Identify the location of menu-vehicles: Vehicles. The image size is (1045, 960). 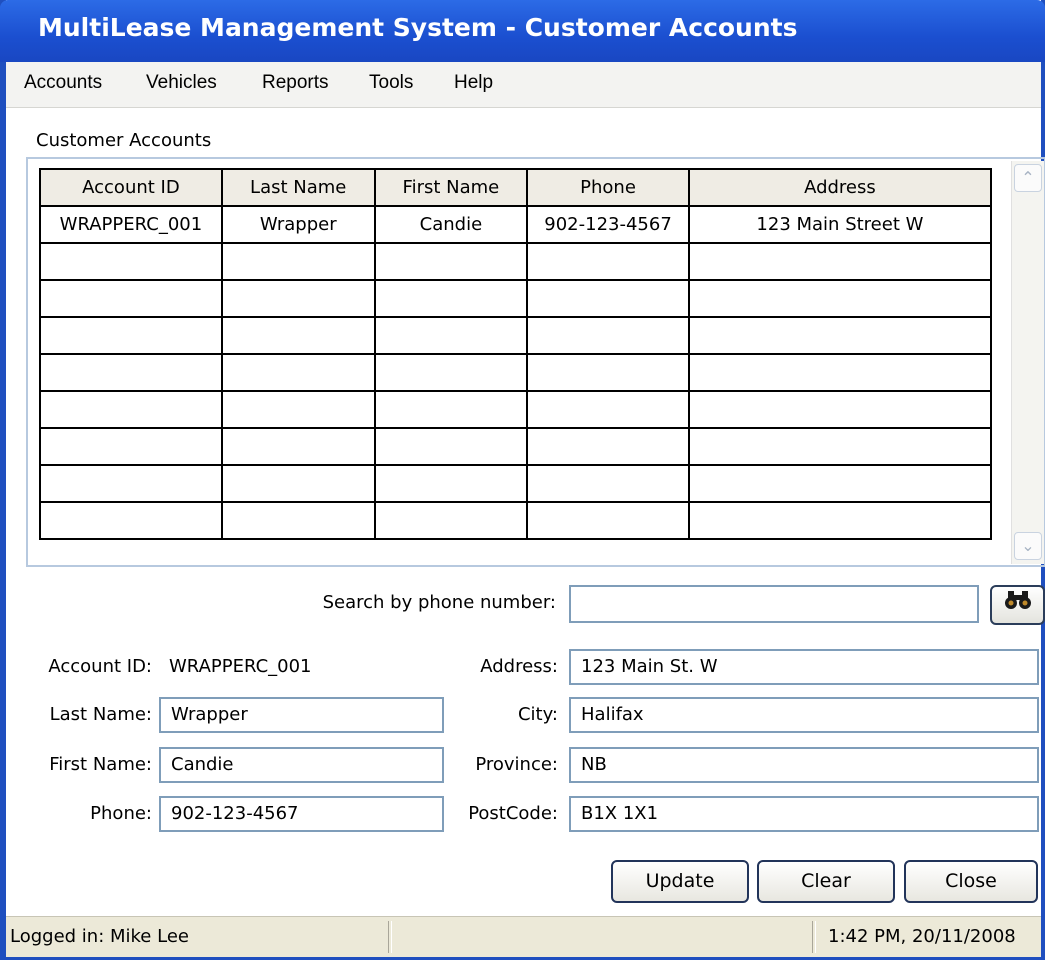
(181, 83).